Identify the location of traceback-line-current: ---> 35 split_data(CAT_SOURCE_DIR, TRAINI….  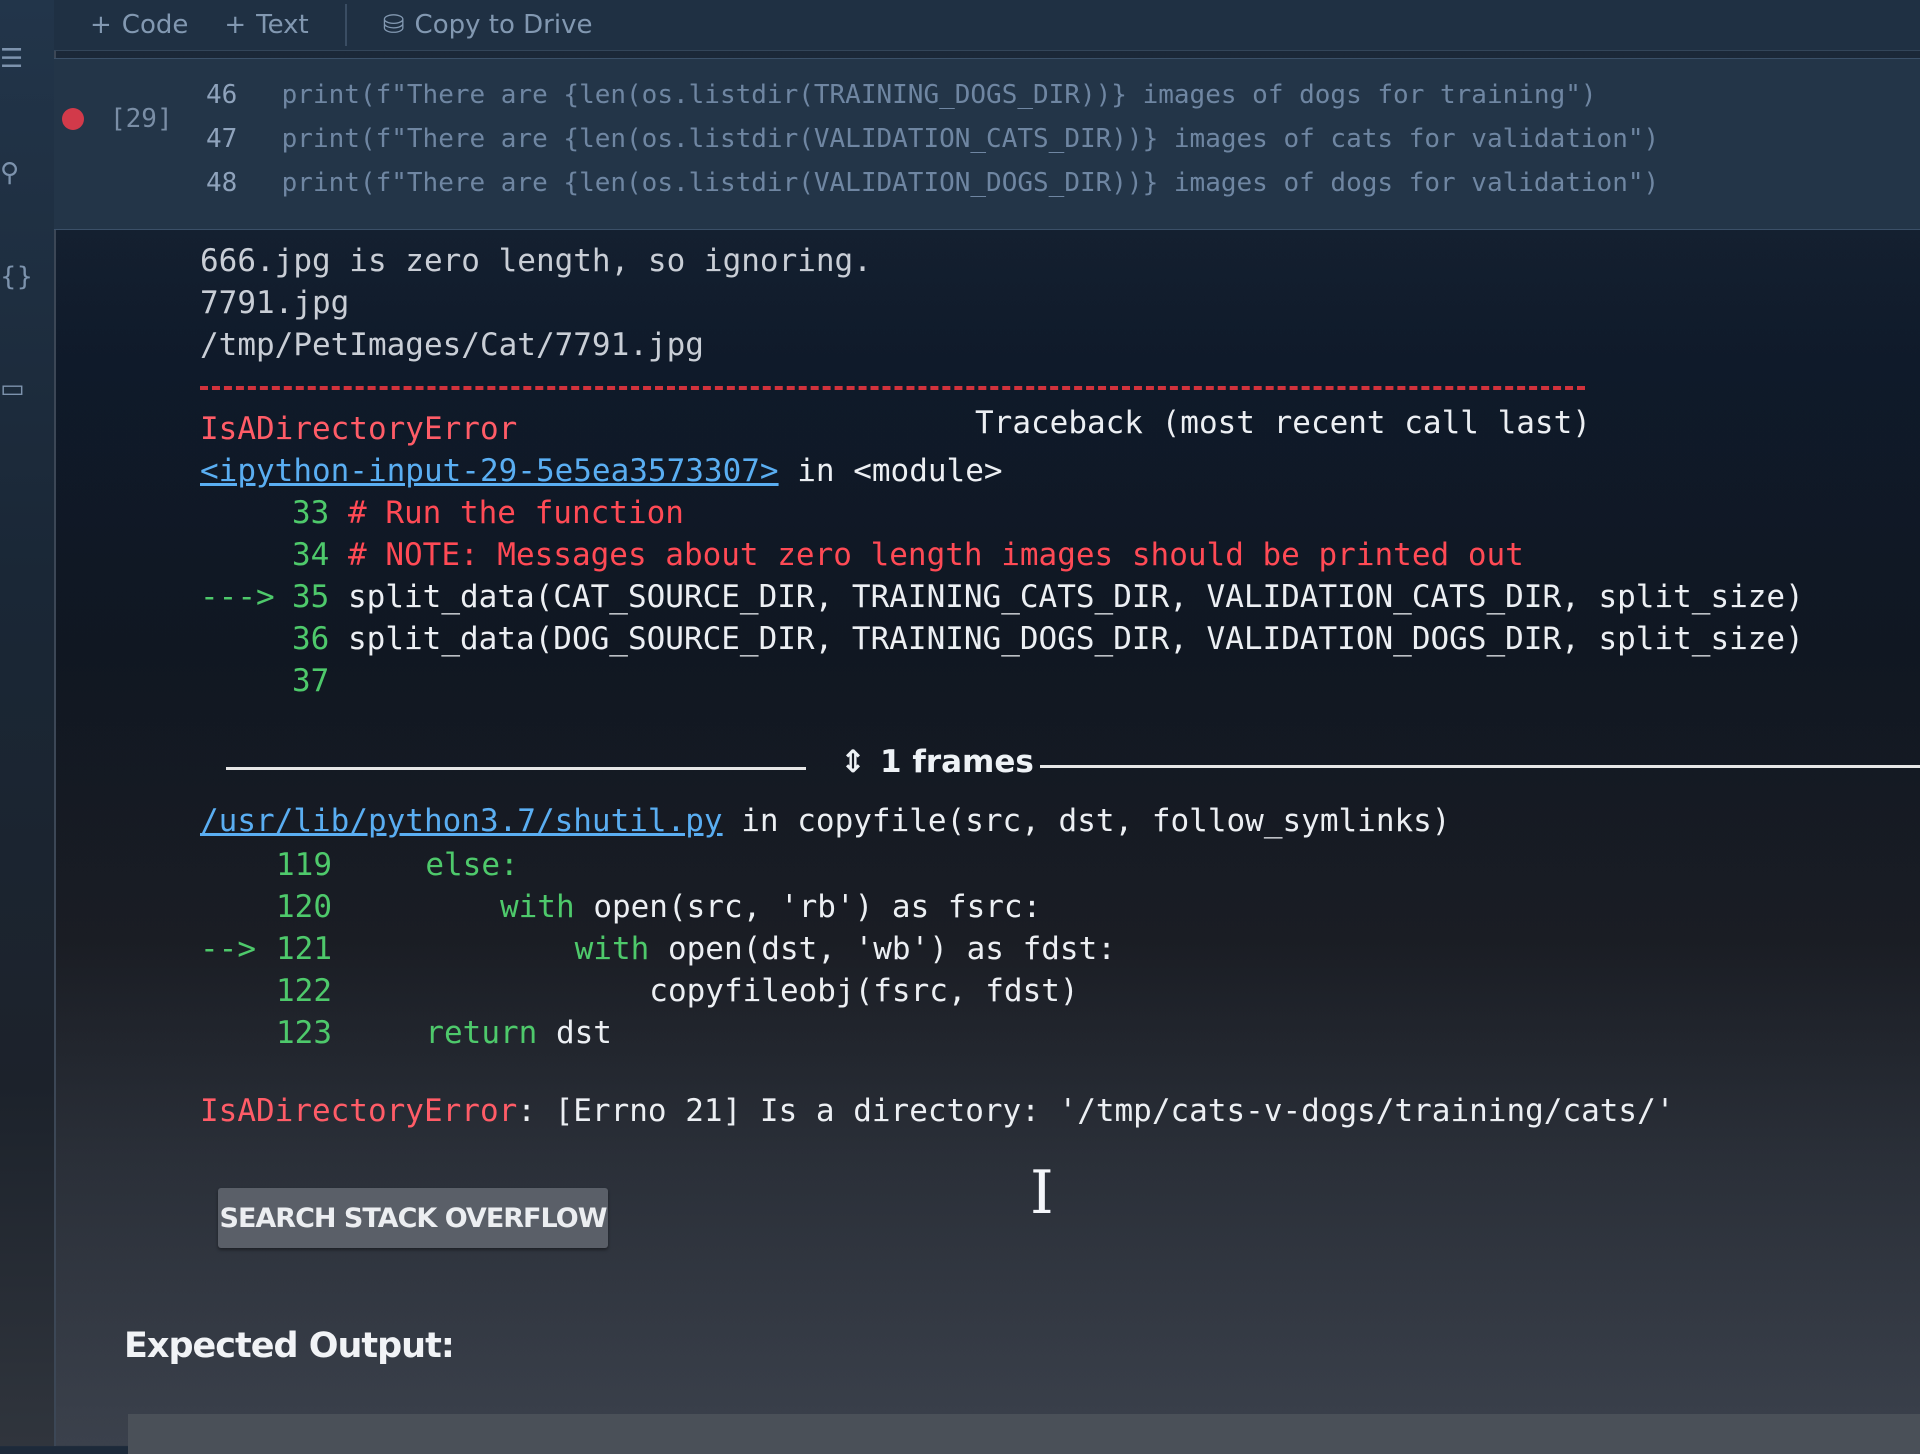
(1002, 597).